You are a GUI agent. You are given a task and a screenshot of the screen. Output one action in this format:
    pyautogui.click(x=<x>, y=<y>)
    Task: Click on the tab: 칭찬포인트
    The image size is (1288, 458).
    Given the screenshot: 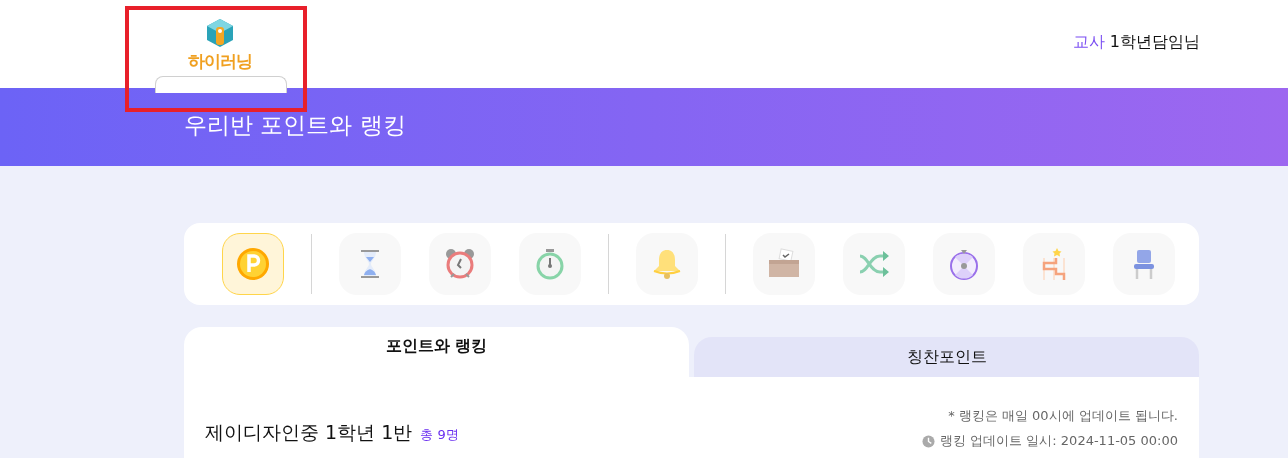 What is the action you would take?
    pyautogui.click(x=946, y=357)
    